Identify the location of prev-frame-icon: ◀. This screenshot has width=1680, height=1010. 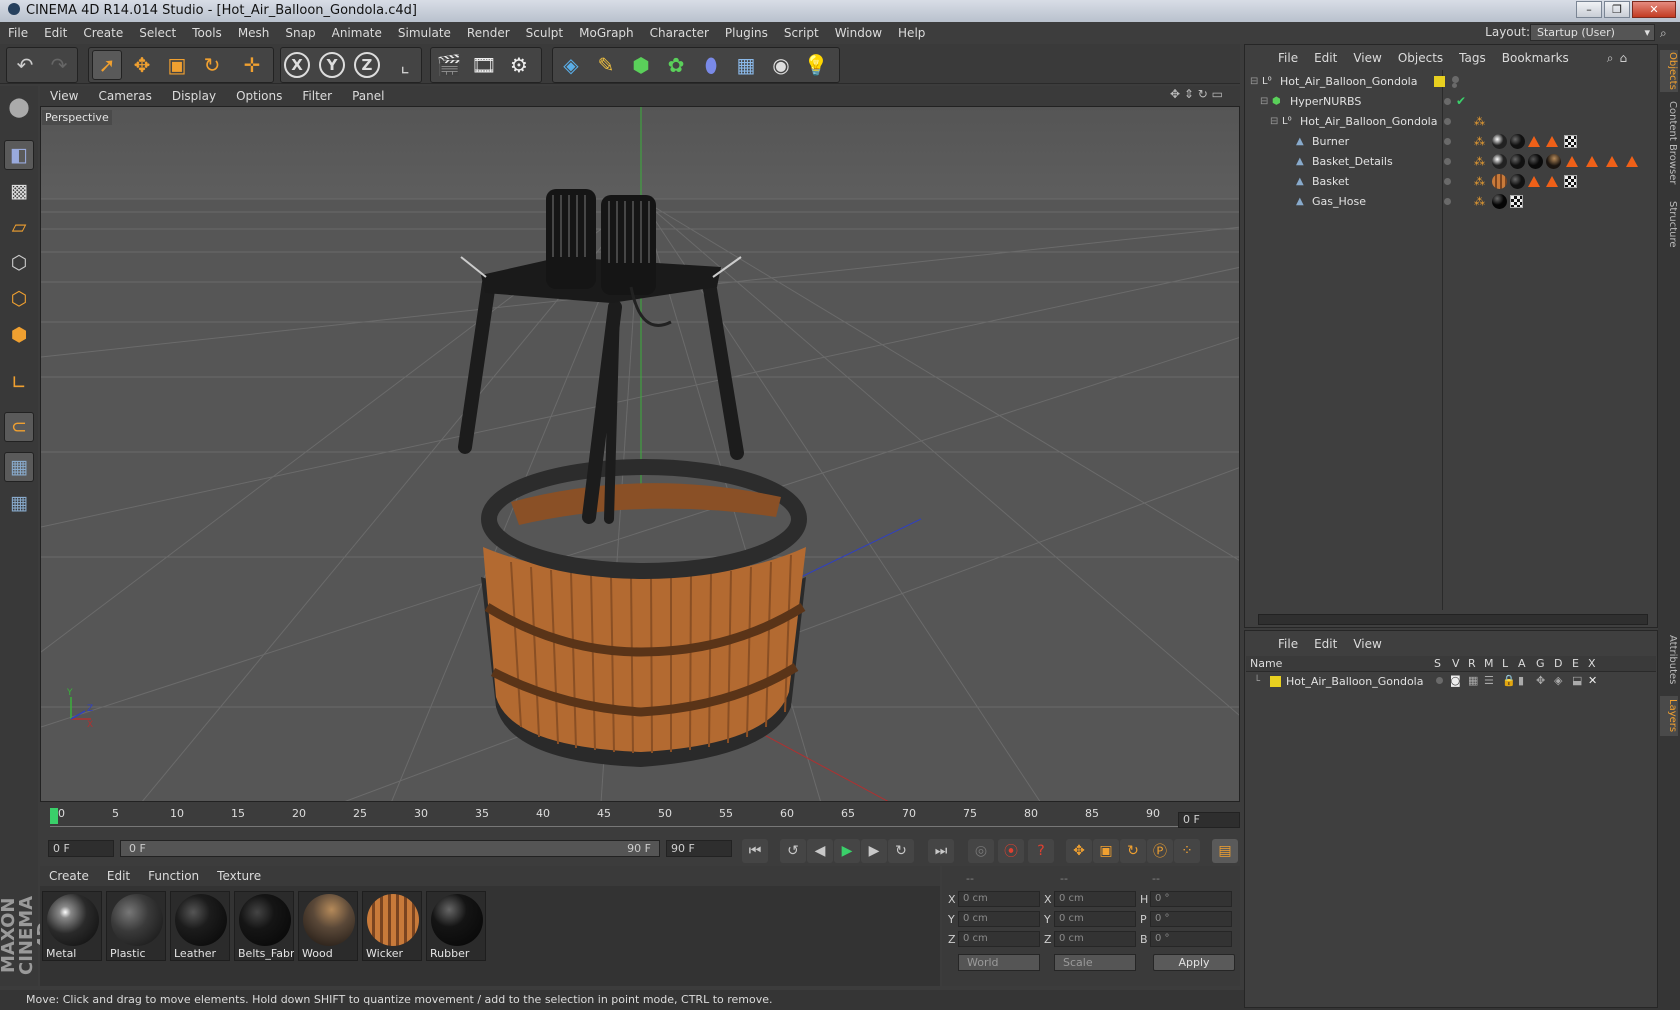
(820, 851).